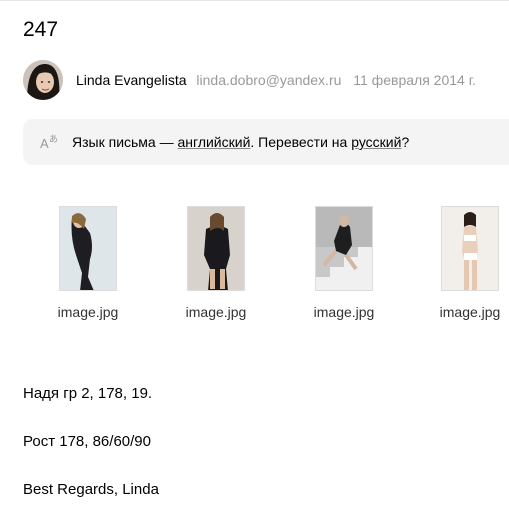  Describe the element at coordinates (268, 80) in the screenshot. I see `sender-email: linda.dobro@yandex.ru` at that location.